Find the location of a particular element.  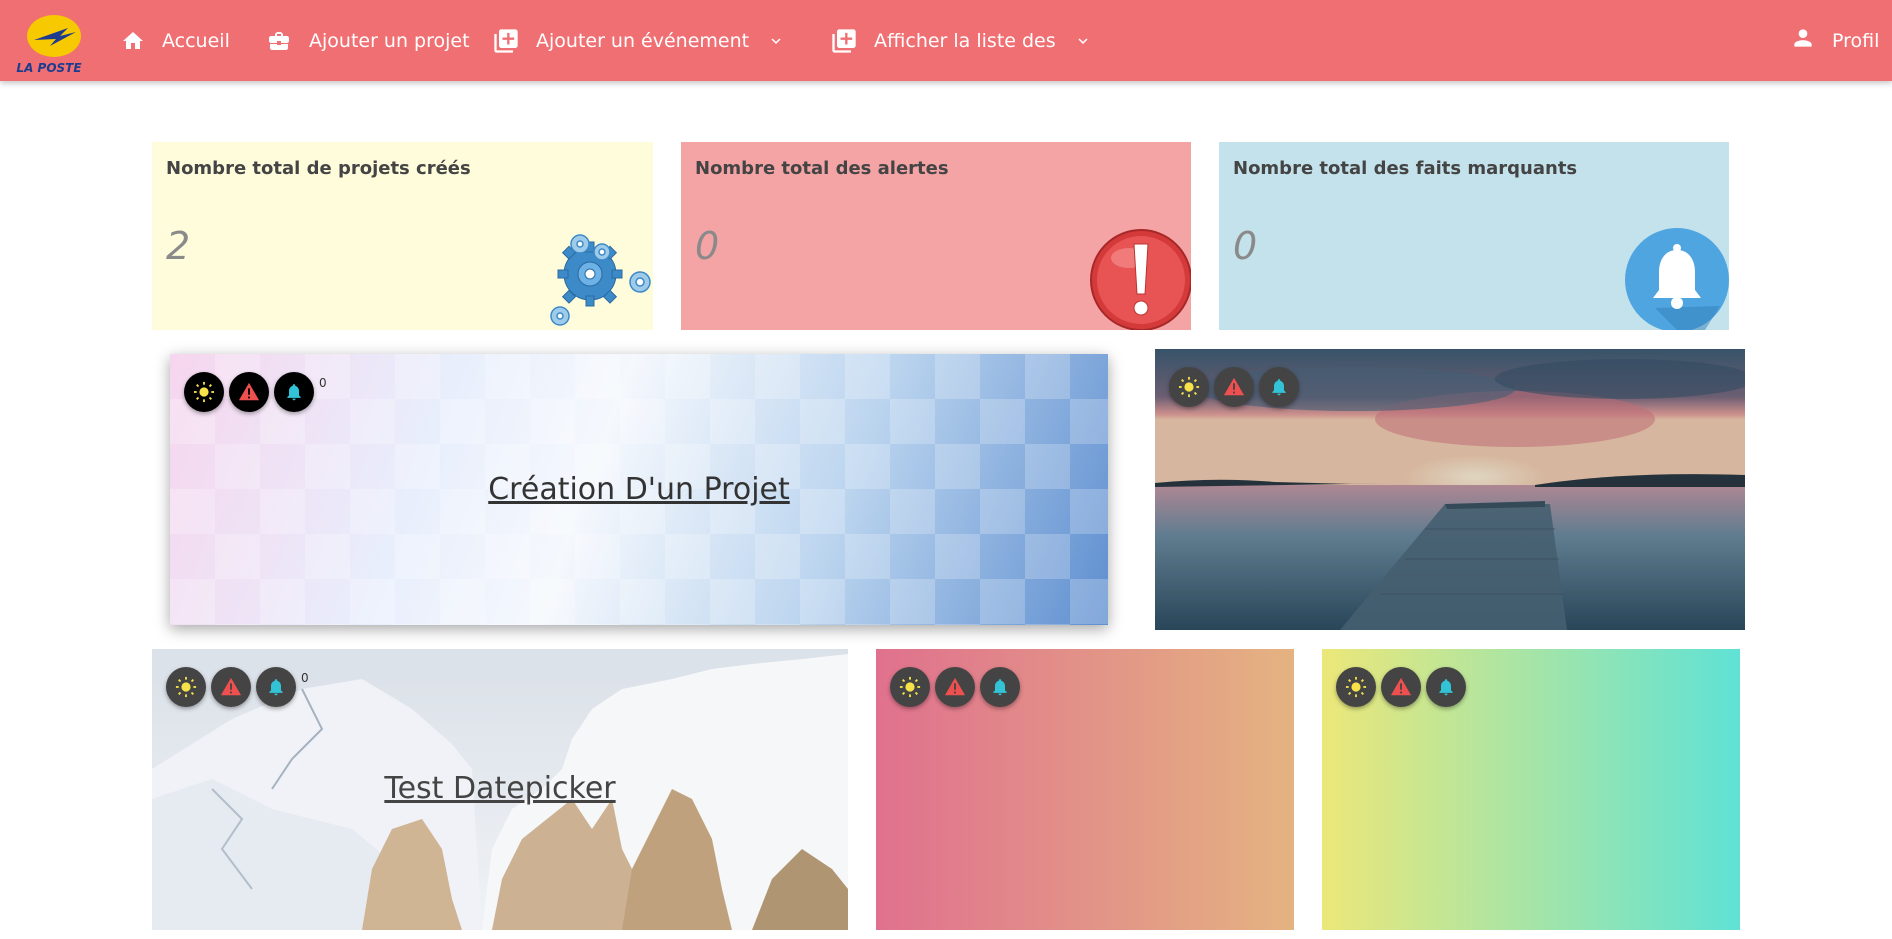

svg-text: LA POSTE is located at coordinates (49, 68).